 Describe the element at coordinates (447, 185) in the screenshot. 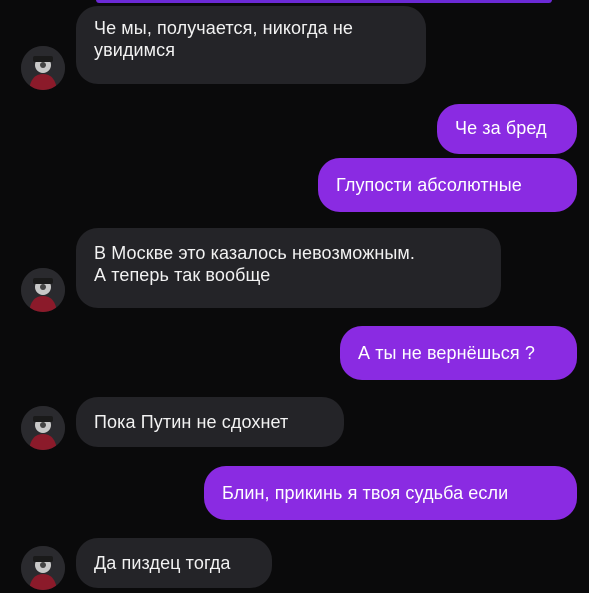

I see `message-outgoing: Глупости абсолютные` at that location.